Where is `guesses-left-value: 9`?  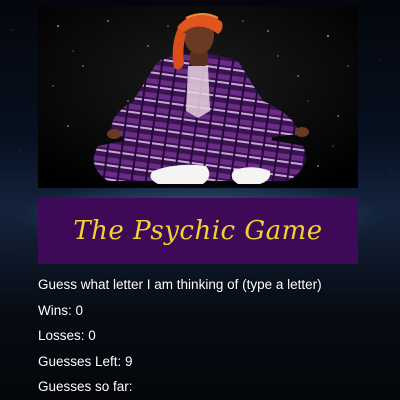 guesses-left-value: 9 is located at coordinates (129, 361).